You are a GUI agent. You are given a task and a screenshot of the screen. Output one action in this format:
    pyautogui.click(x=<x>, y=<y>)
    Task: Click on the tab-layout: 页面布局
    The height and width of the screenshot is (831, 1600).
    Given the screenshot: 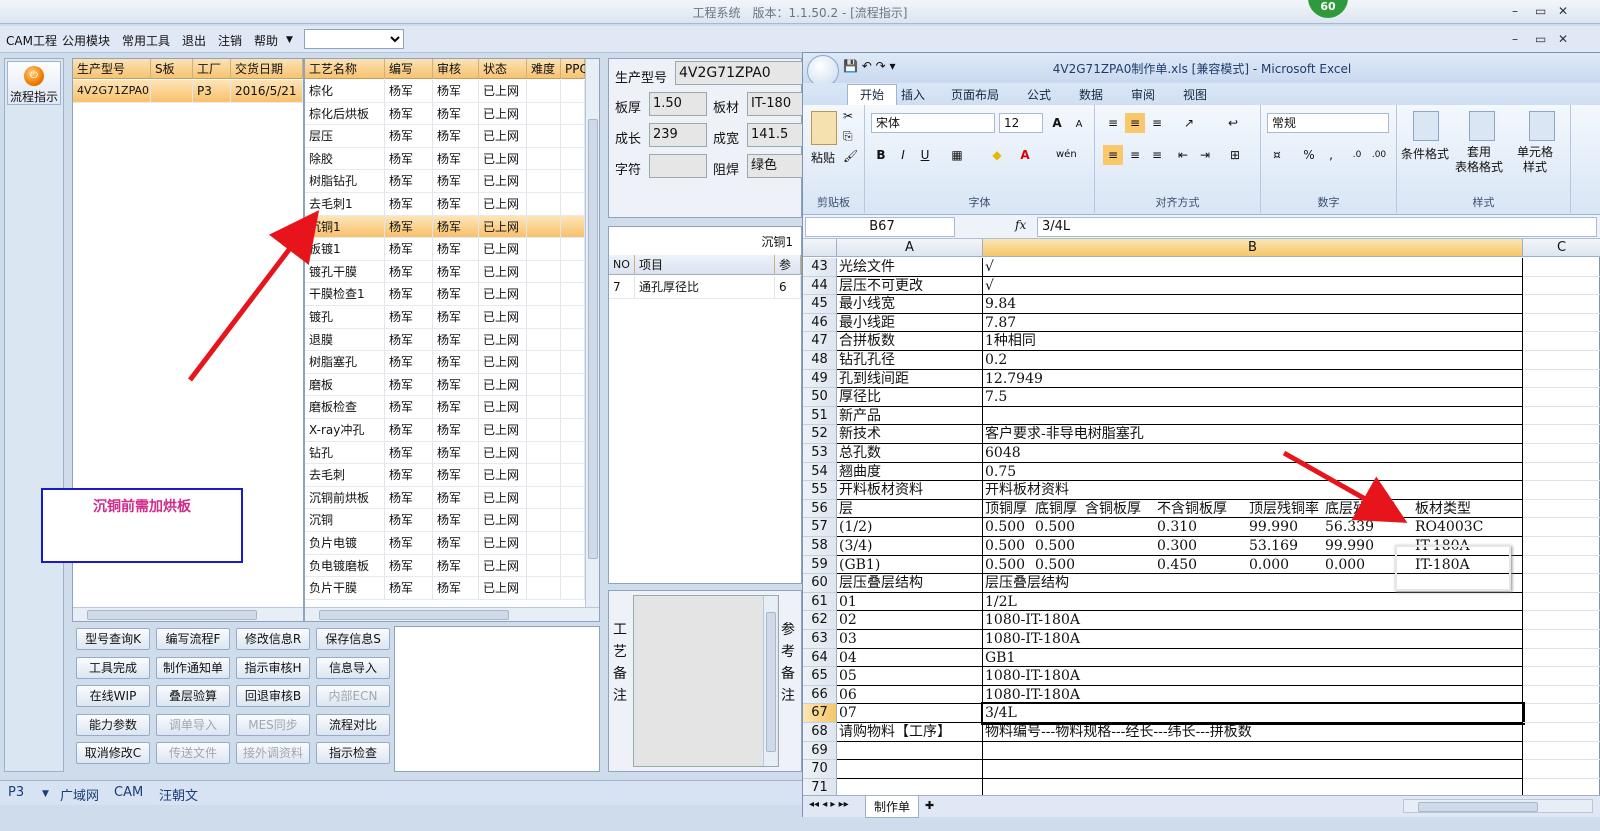 What is the action you would take?
    pyautogui.click(x=975, y=94)
    